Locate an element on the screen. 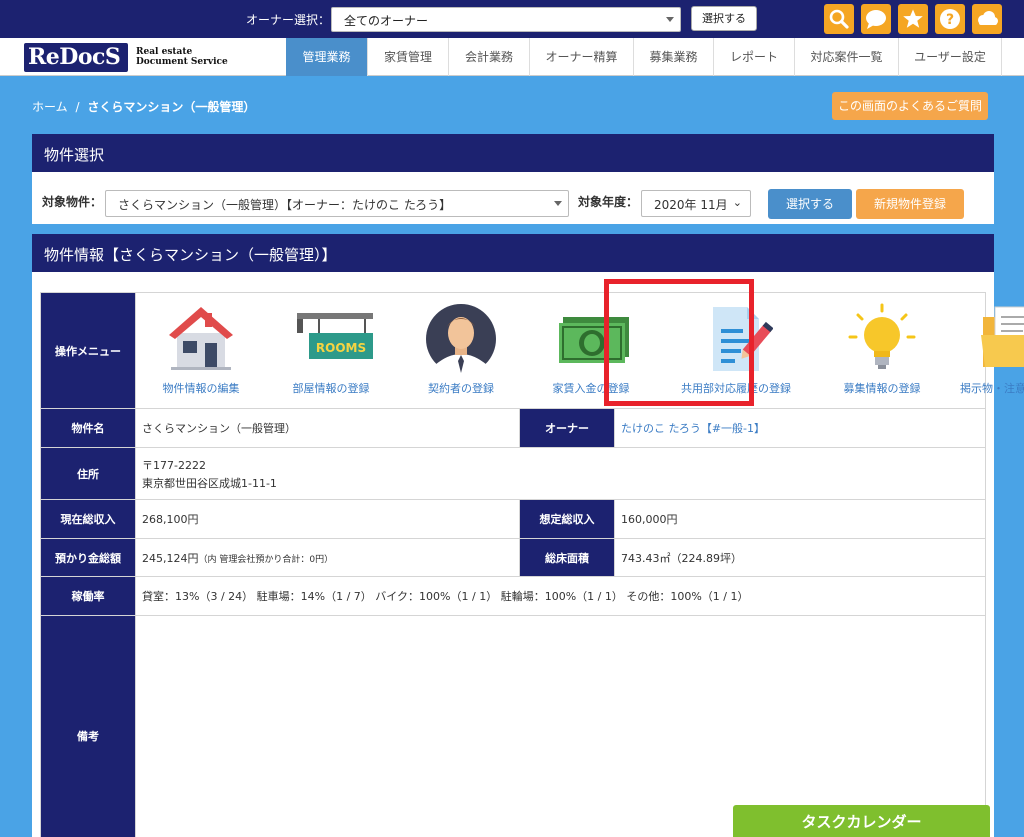 This screenshot has height=837, width=1024. address-value: 〒177-2222 東京都世田谷区成城1-11-1 is located at coordinates (560, 473).